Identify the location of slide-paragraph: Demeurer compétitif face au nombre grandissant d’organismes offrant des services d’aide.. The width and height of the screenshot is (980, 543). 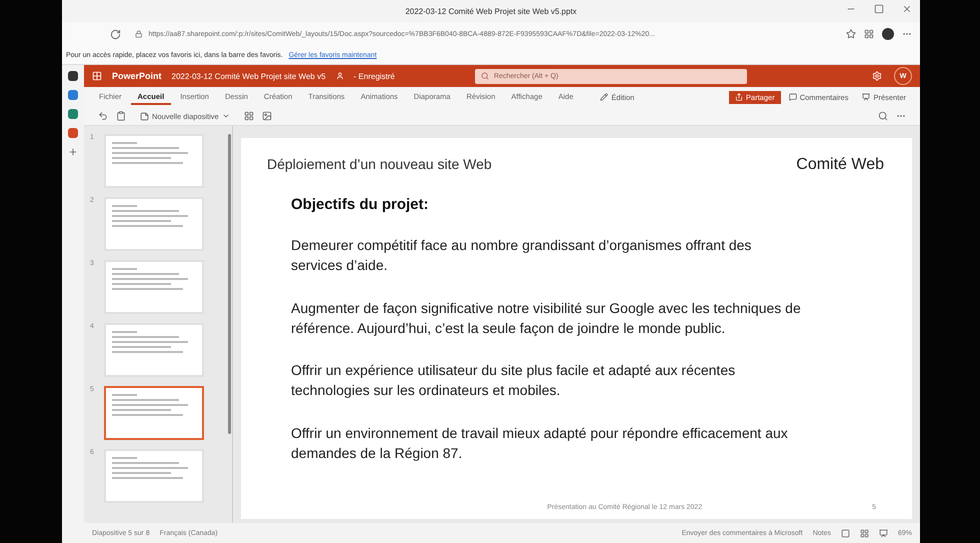
(521, 256).